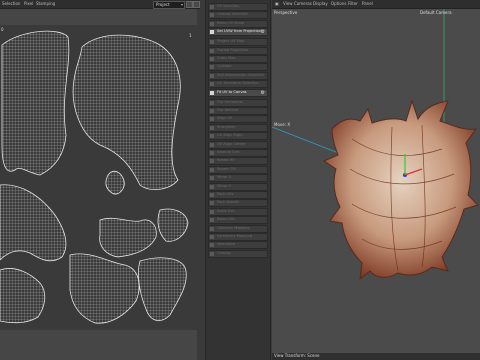  I want to click on palette-item-label: Flip Vertical, so click(227, 110).